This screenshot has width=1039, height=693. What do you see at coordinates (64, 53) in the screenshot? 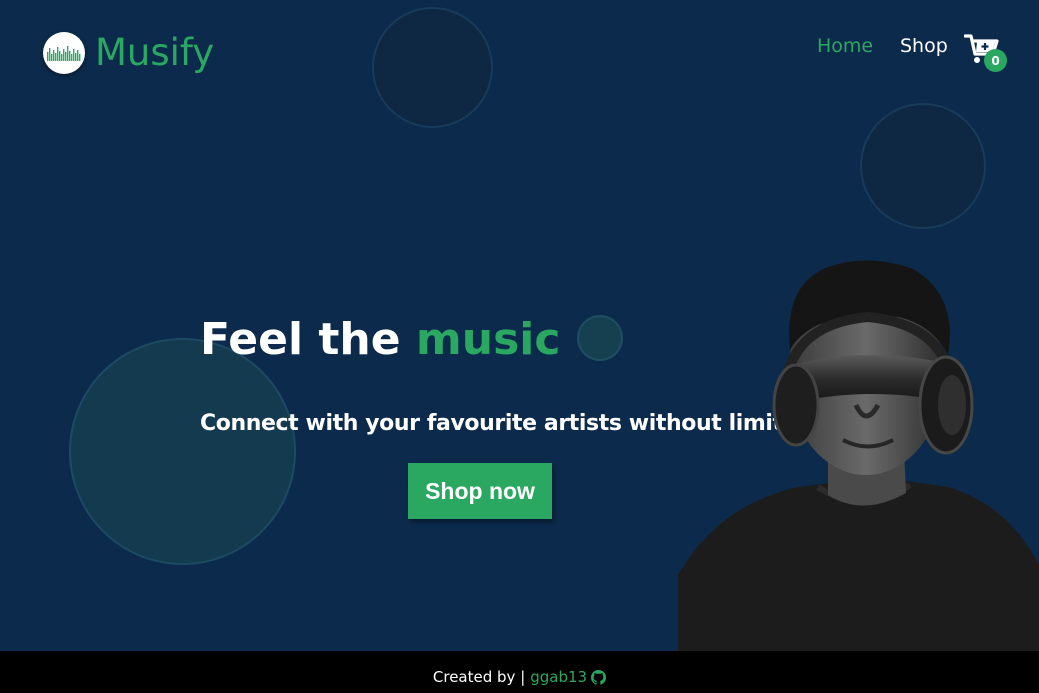
I see `soundwave-logo-icon` at bounding box center [64, 53].